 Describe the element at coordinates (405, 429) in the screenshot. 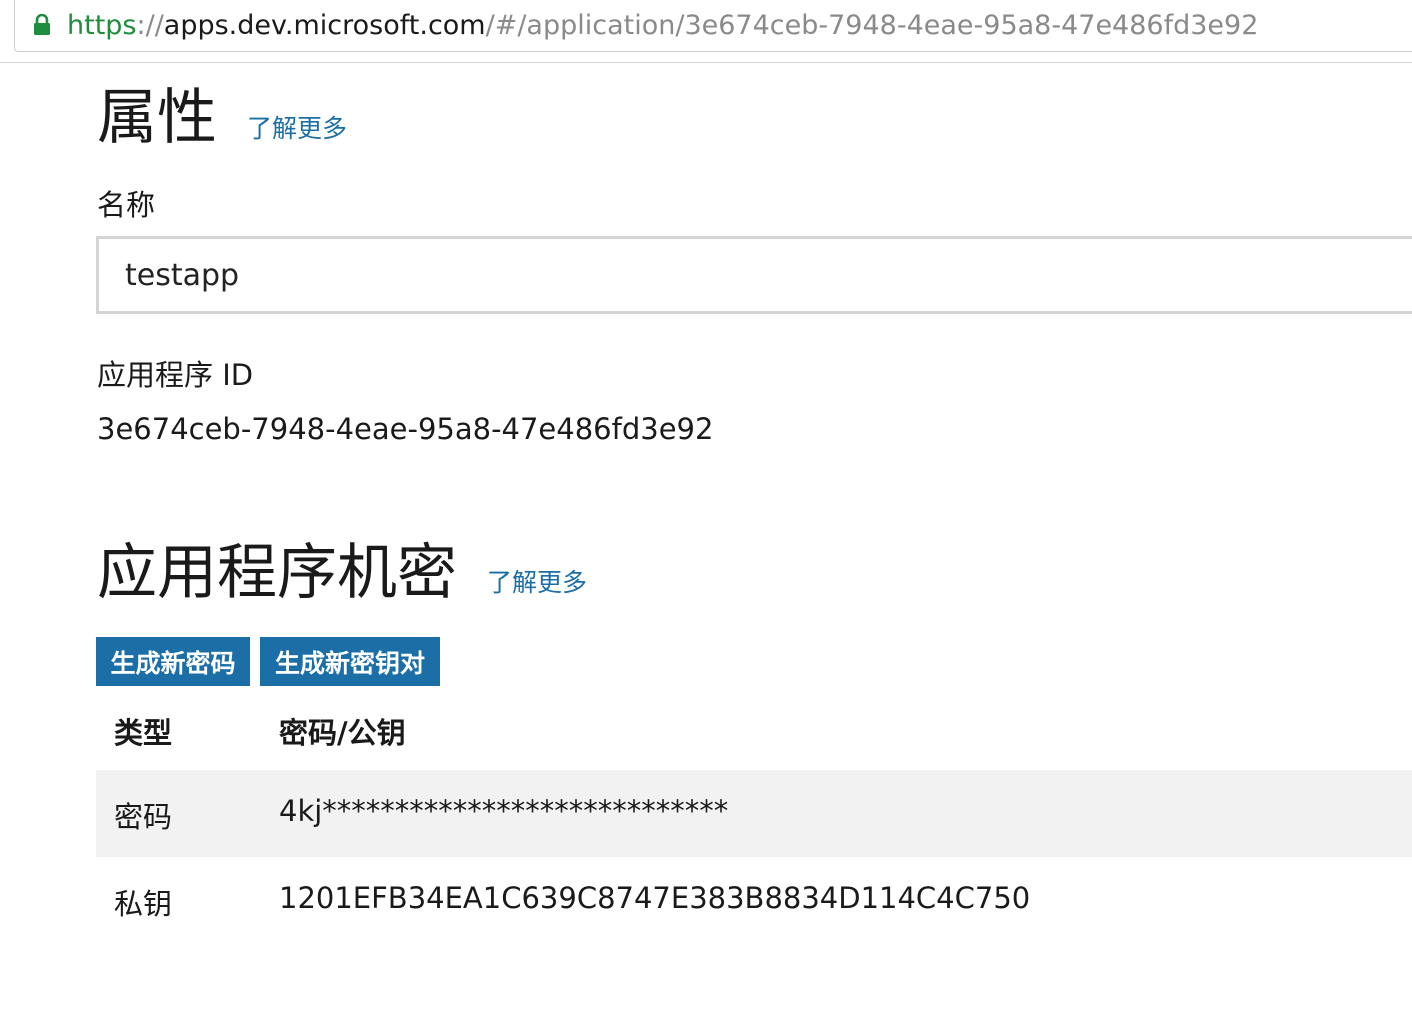

I see `app-id-value: 3e674ceb-7948-4eae-95a8-47e486fd3e92` at that location.